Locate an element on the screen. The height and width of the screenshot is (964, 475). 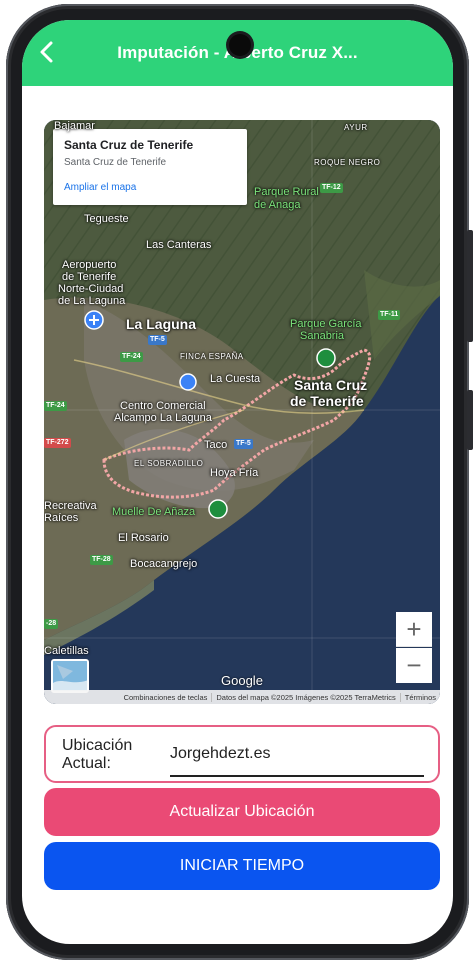
keyboard-shortcuts-link: Combinaciones de teclas is located at coordinates (166, 697).